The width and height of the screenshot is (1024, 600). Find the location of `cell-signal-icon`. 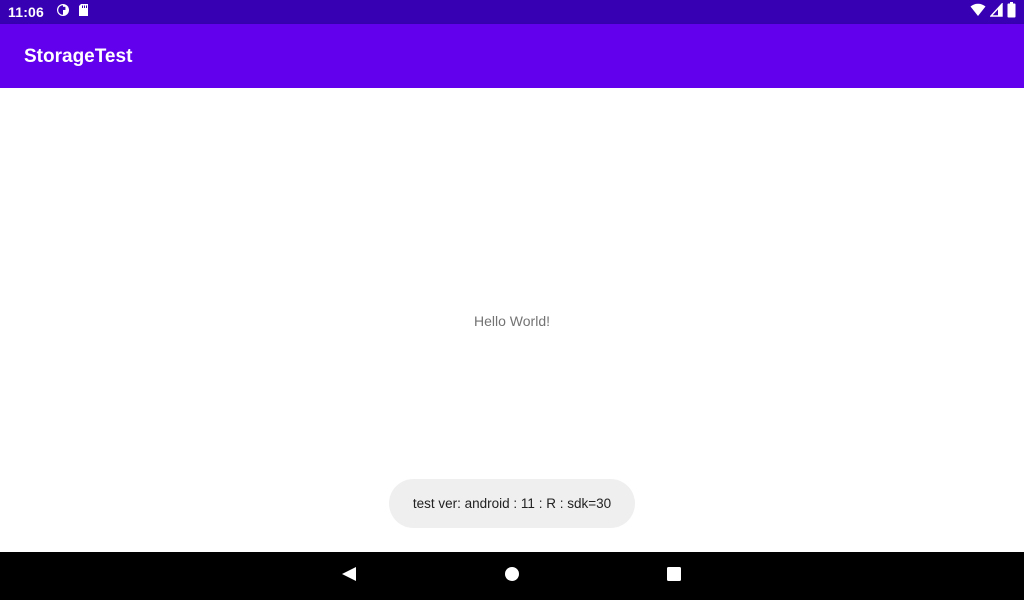

cell-signal-icon is located at coordinates (996, 11).